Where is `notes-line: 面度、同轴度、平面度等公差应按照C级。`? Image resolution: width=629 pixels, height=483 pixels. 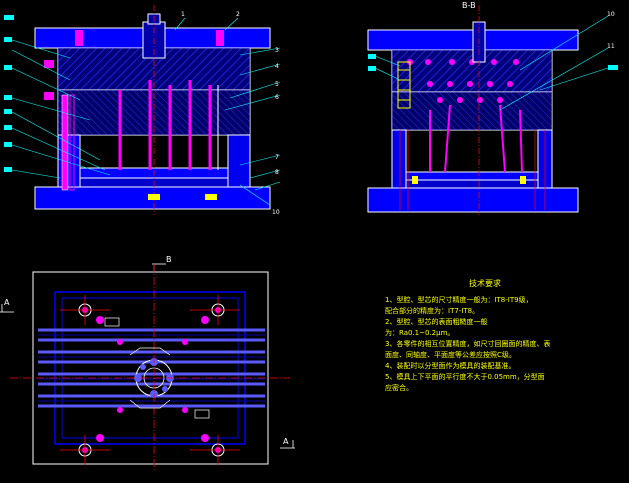 notes-line: 面度、同轴度、平面度等公差应按照C级。 is located at coordinates (450, 355).